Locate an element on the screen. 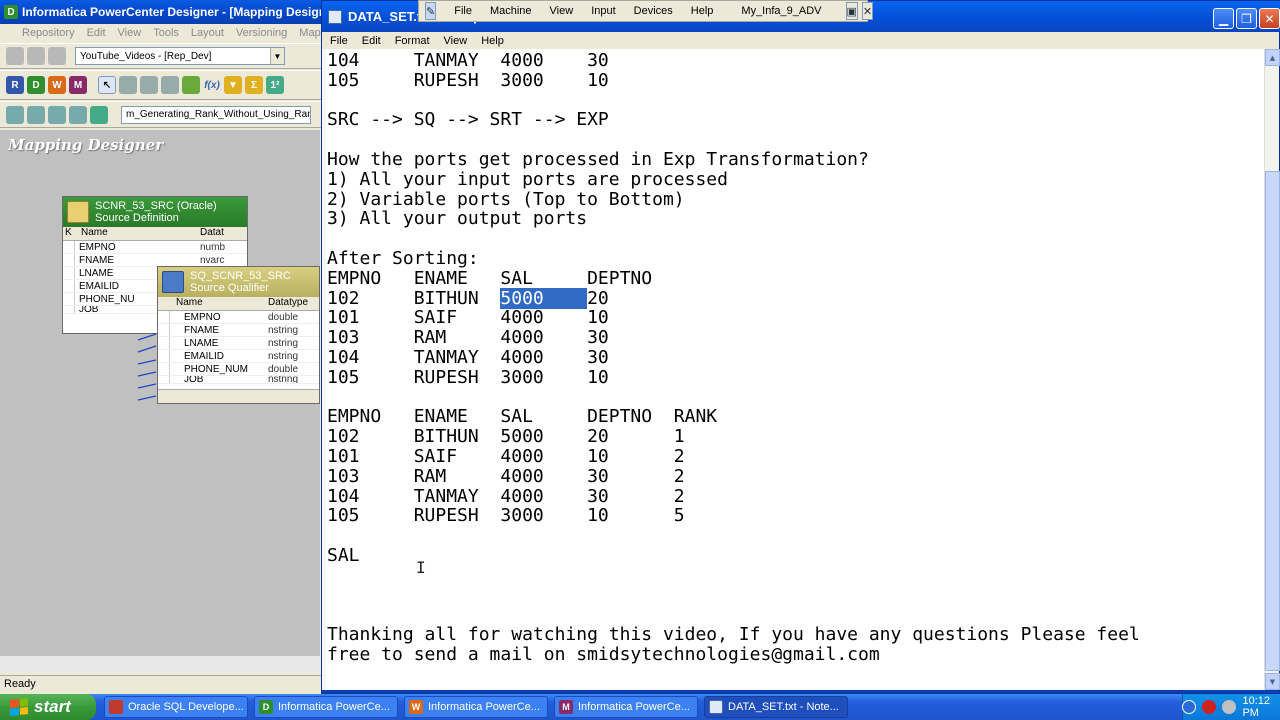  vm-restore-icon: ▣ is located at coordinates (851, 11).